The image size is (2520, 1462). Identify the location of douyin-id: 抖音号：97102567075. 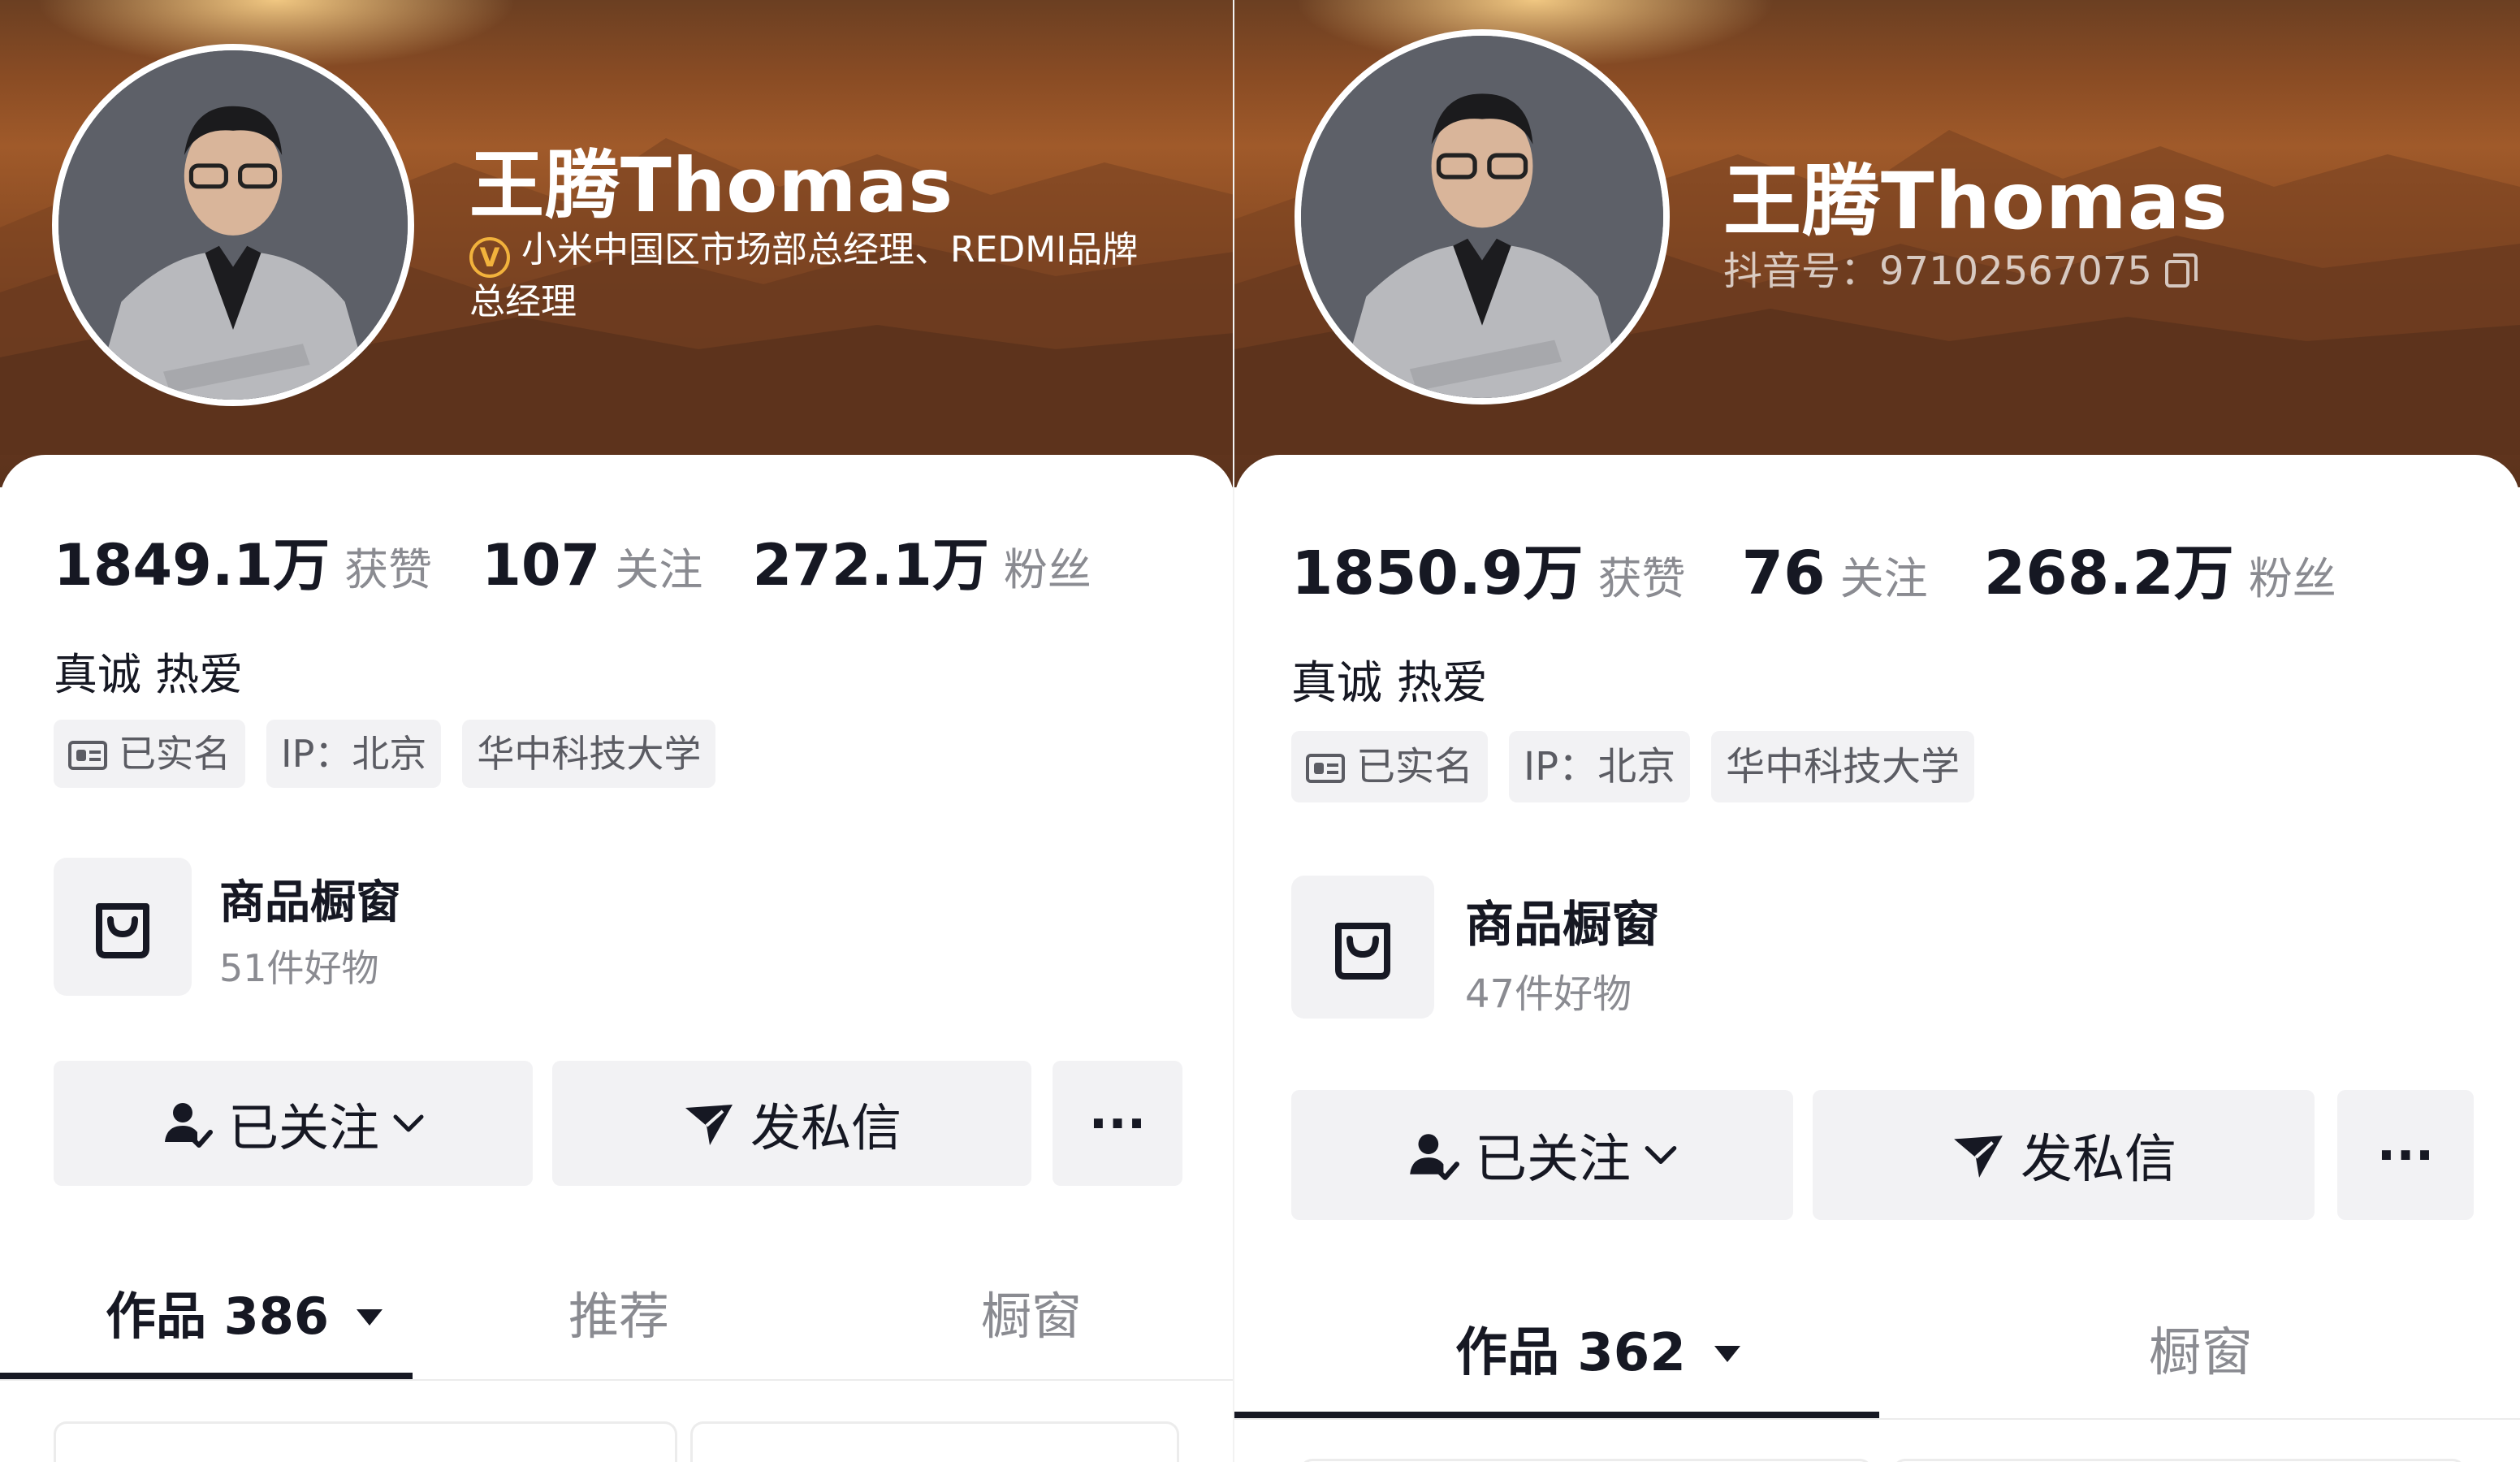
(1960, 267).